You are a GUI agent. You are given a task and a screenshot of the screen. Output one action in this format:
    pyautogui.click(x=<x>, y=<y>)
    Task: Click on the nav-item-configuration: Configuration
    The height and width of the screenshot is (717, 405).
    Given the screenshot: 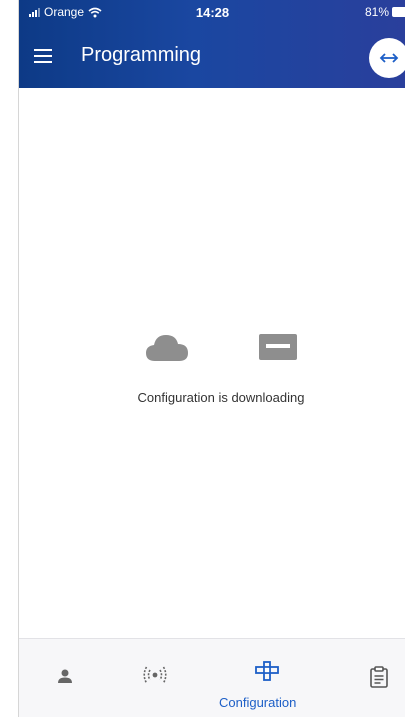 What is the action you would take?
    pyautogui.click(x=270, y=678)
    